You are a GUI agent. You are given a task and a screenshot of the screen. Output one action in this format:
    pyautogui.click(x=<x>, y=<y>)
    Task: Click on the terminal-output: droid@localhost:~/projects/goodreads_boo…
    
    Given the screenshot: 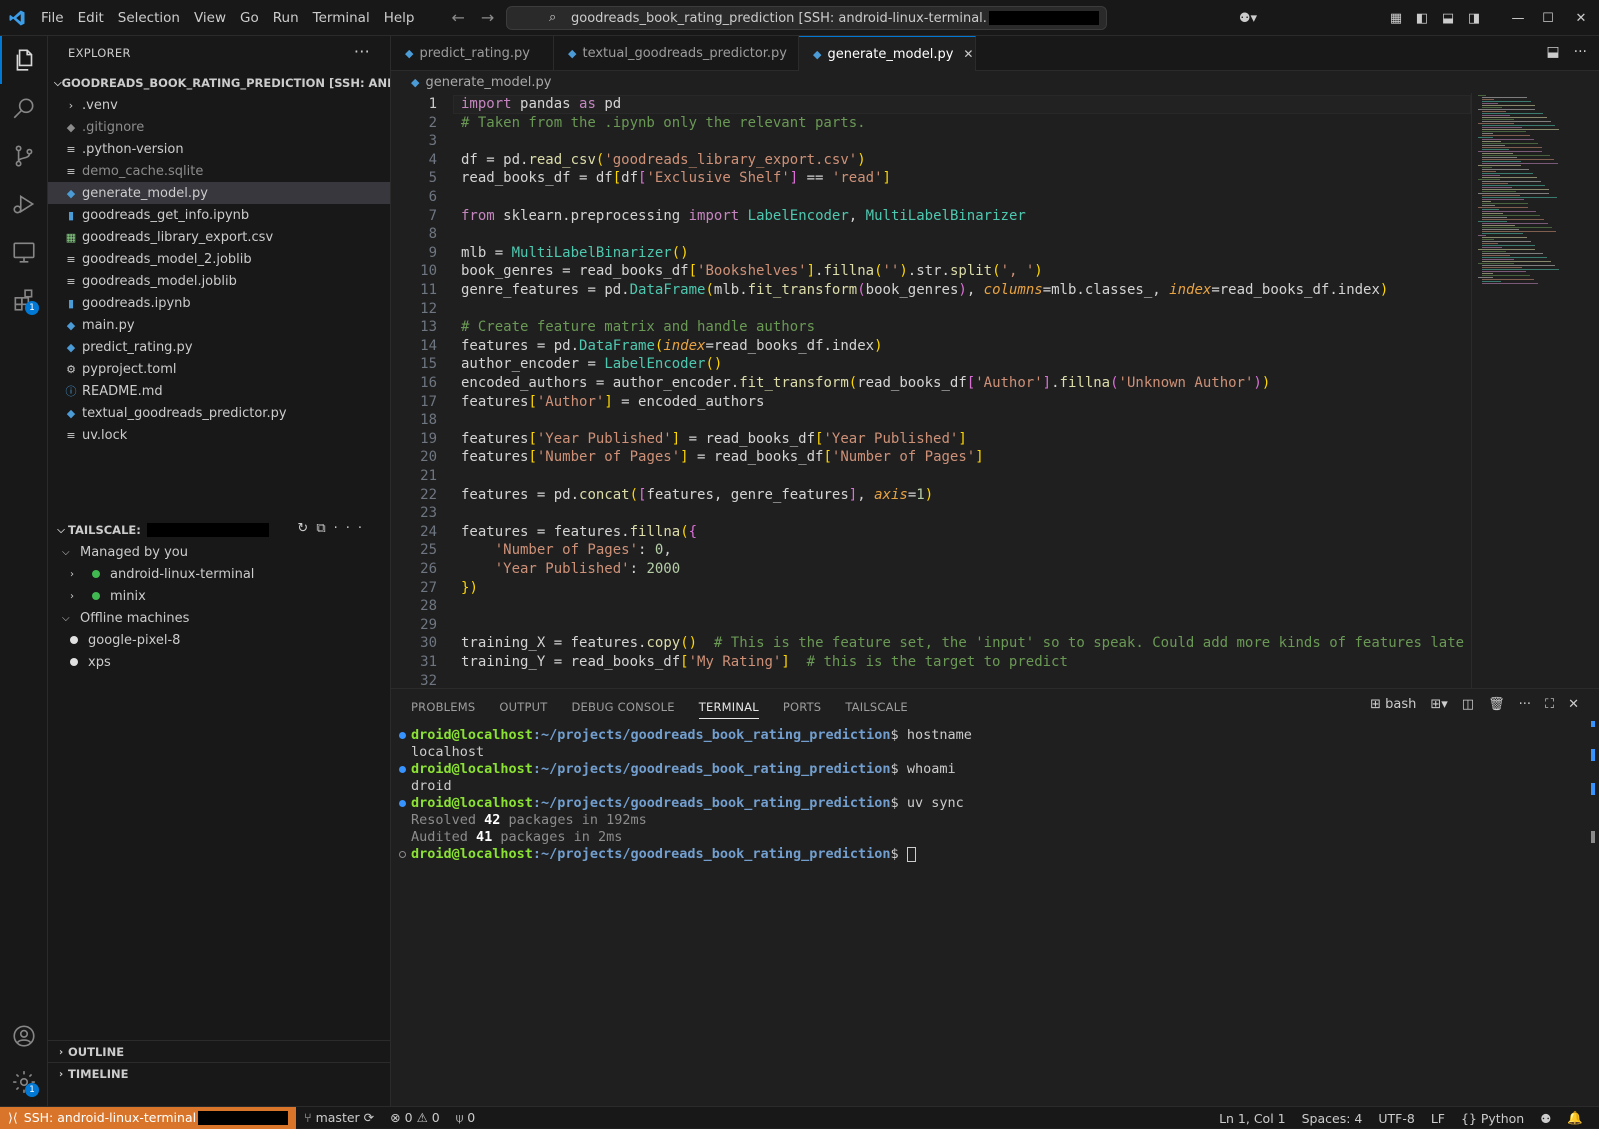 What is the action you would take?
    pyautogui.click(x=991, y=795)
    